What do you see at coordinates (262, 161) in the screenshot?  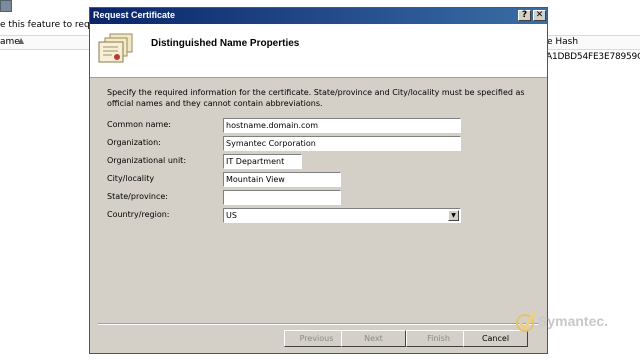 I see `org-unit-field: IT Department` at bounding box center [262, 161].